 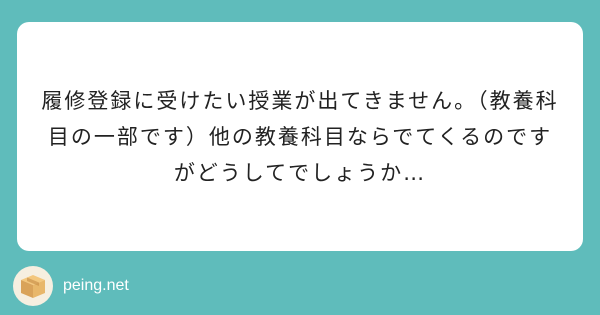 I want to click on site-name: peing.net, so click(x=96, y=286).